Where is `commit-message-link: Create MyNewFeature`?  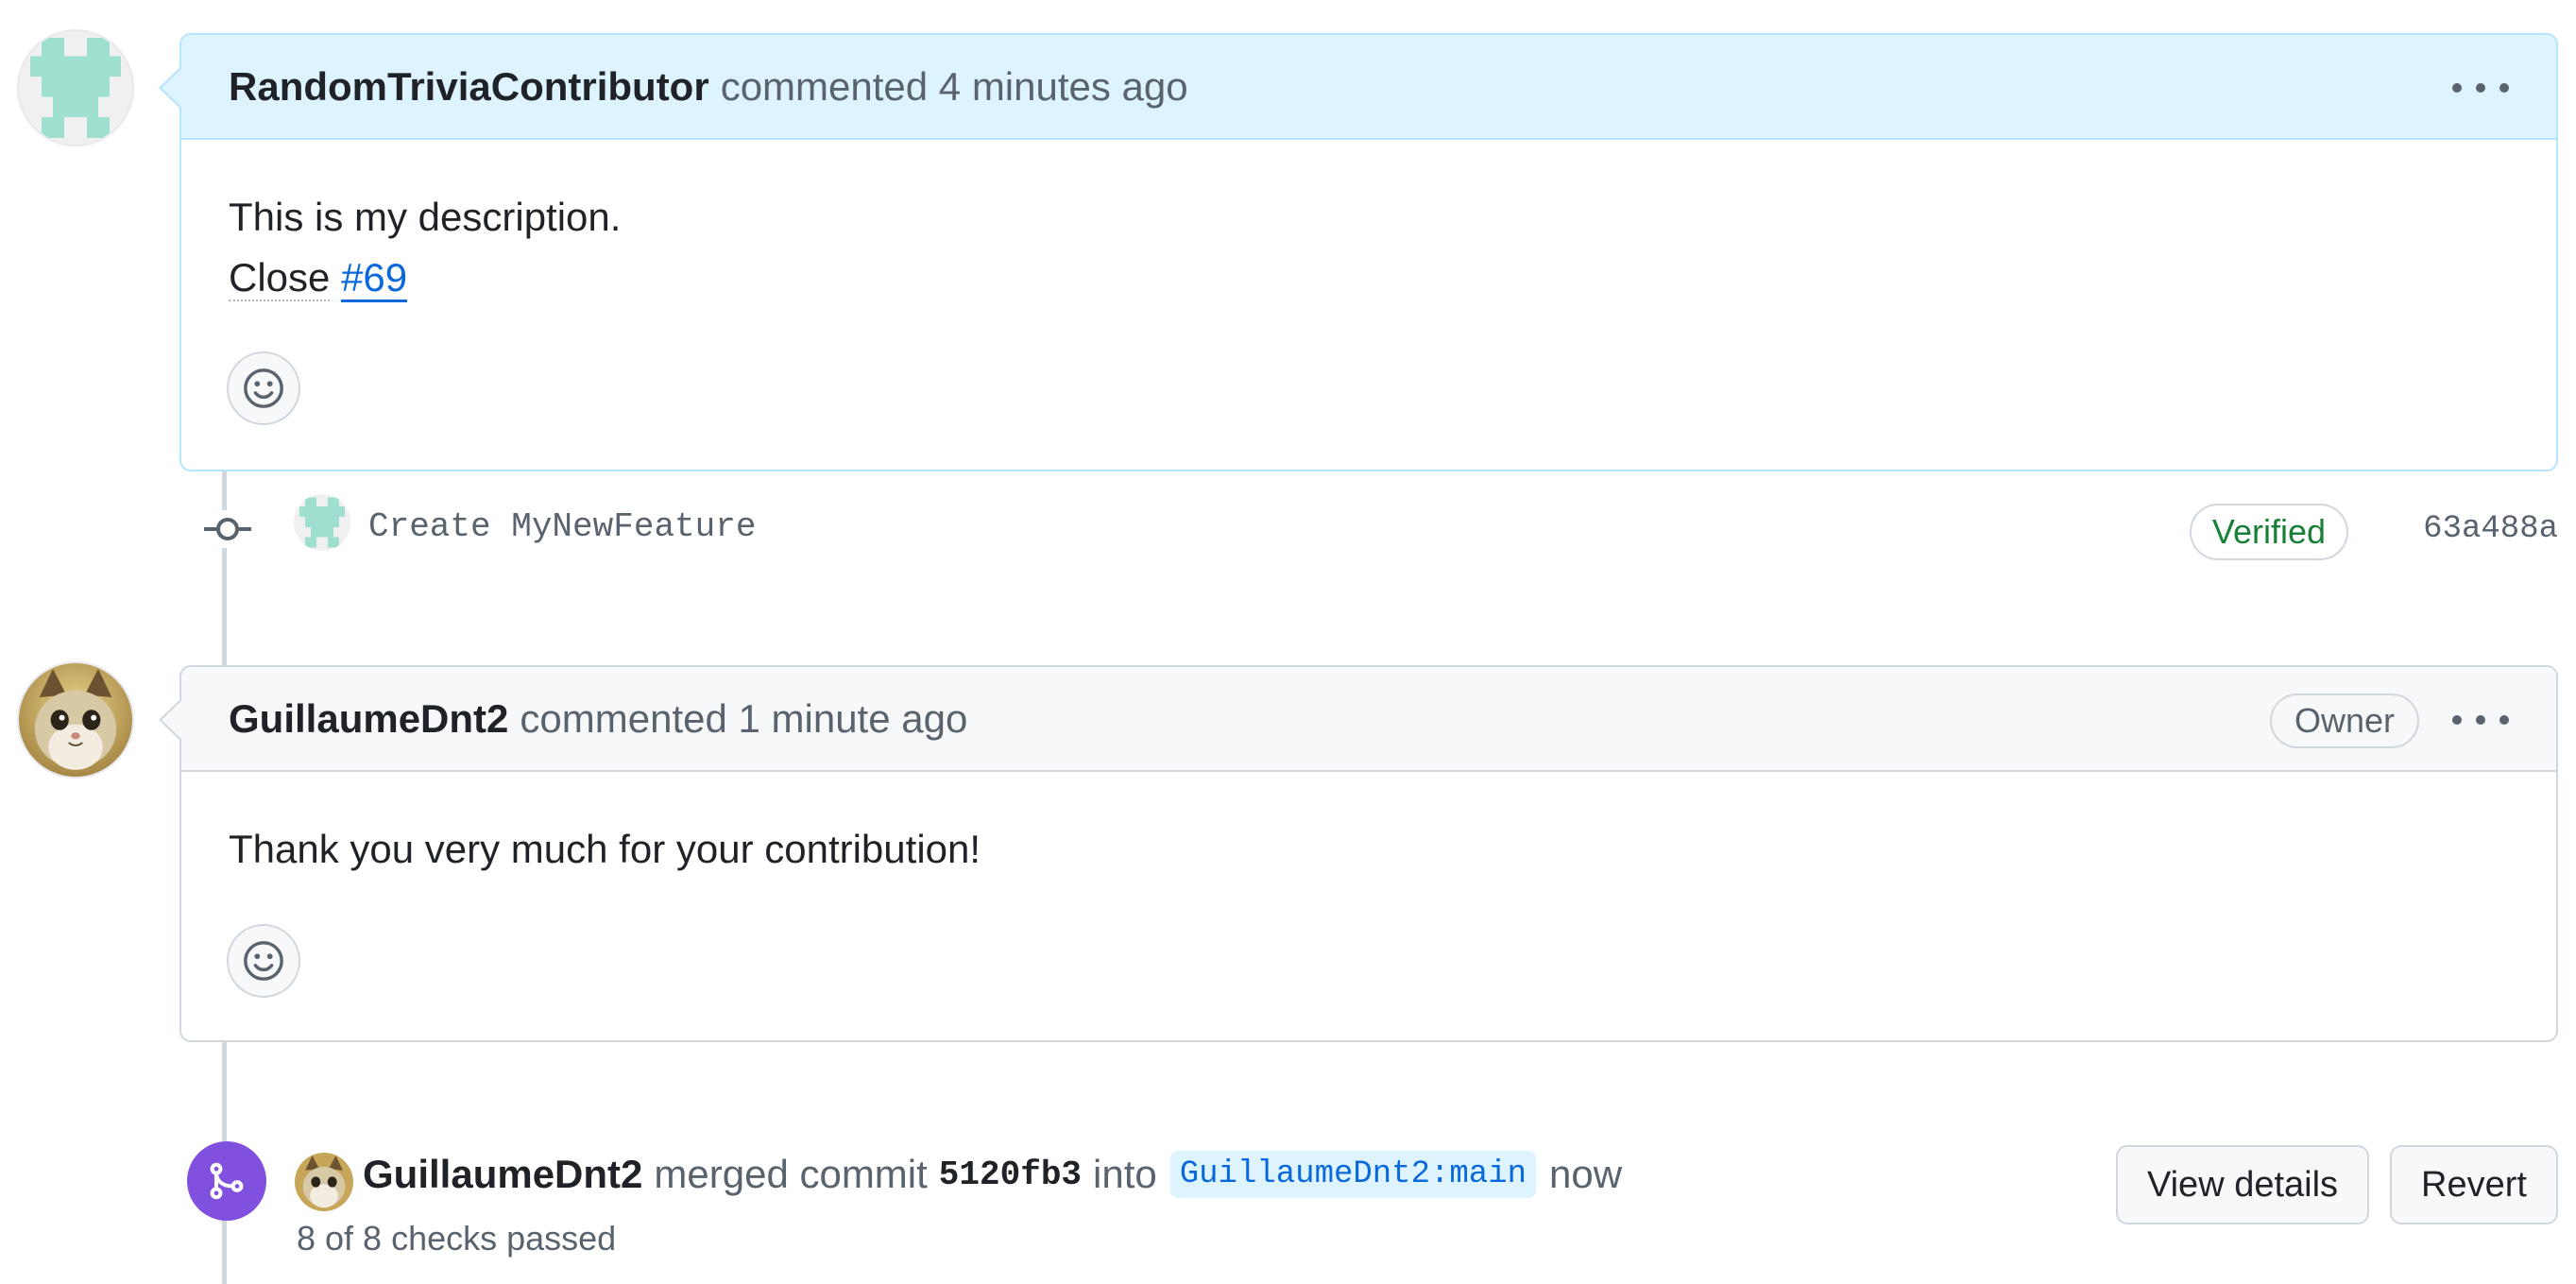
commit-message-link: Create MyNewFeature is located at coordinates (562, 526).